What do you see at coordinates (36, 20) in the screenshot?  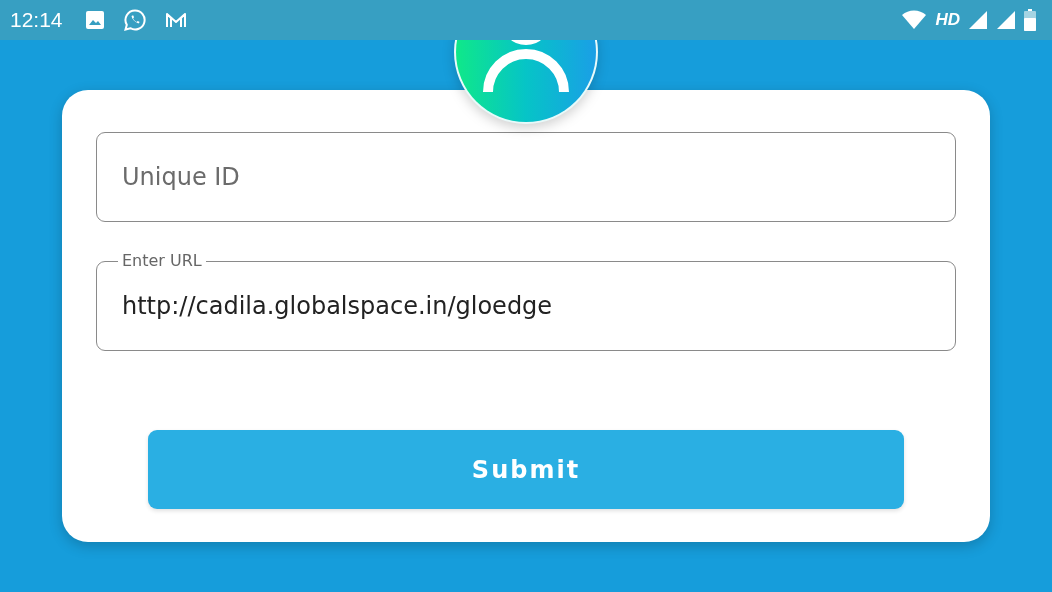 I see `clock-time: 12:14` at bounding box center [36, 20].